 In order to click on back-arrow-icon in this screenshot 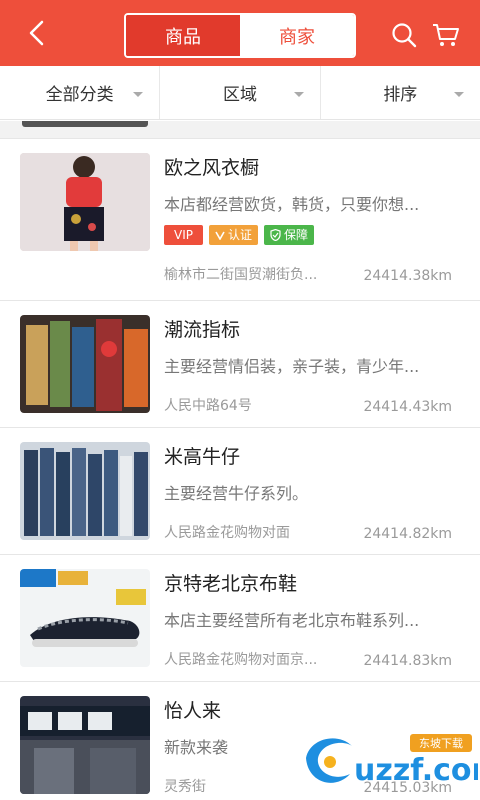, I will do `click(37, 33)`.